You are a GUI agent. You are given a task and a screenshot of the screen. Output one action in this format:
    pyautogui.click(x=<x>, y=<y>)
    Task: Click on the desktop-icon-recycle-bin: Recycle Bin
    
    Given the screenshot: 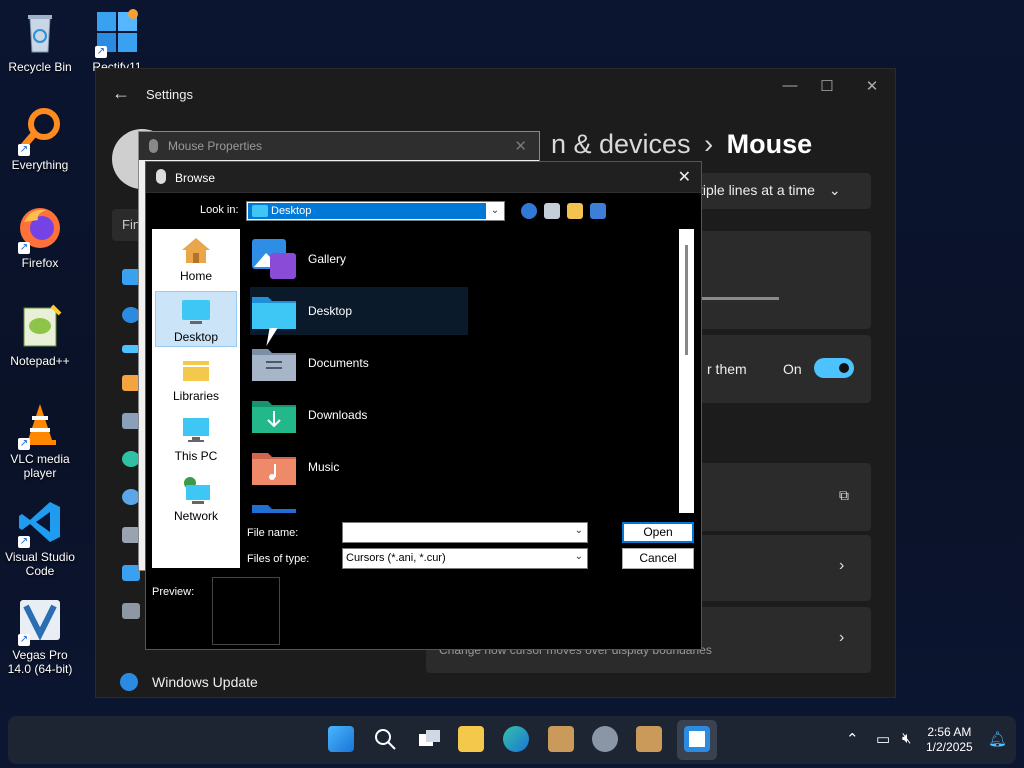 What is the action you would take?
    pyautogui.click(x=40, y=41)
    